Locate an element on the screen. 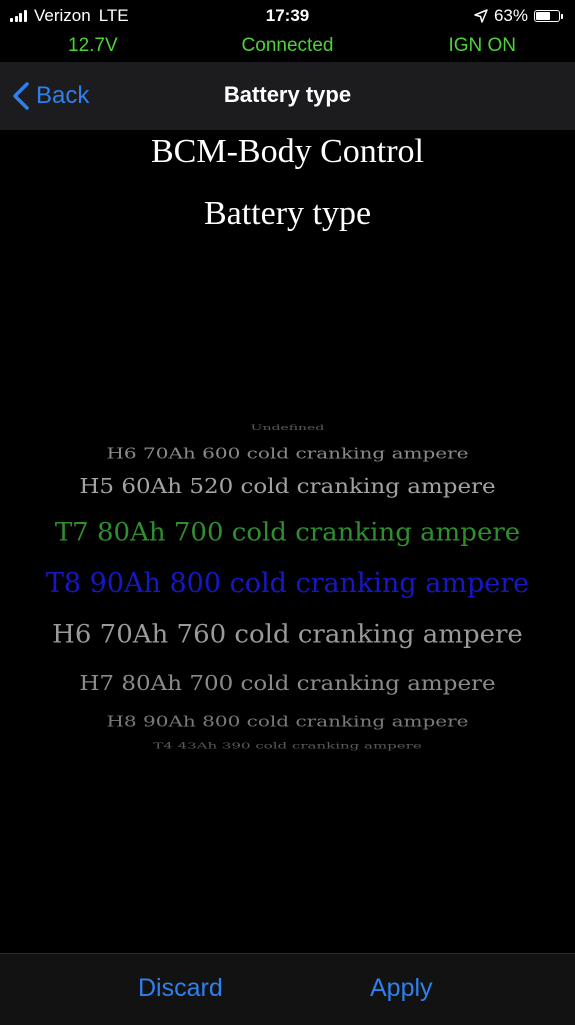 The image size is (575, 1025). connection-bar: 12.7V Connected IGN ON is located at coordinates (287, 47).